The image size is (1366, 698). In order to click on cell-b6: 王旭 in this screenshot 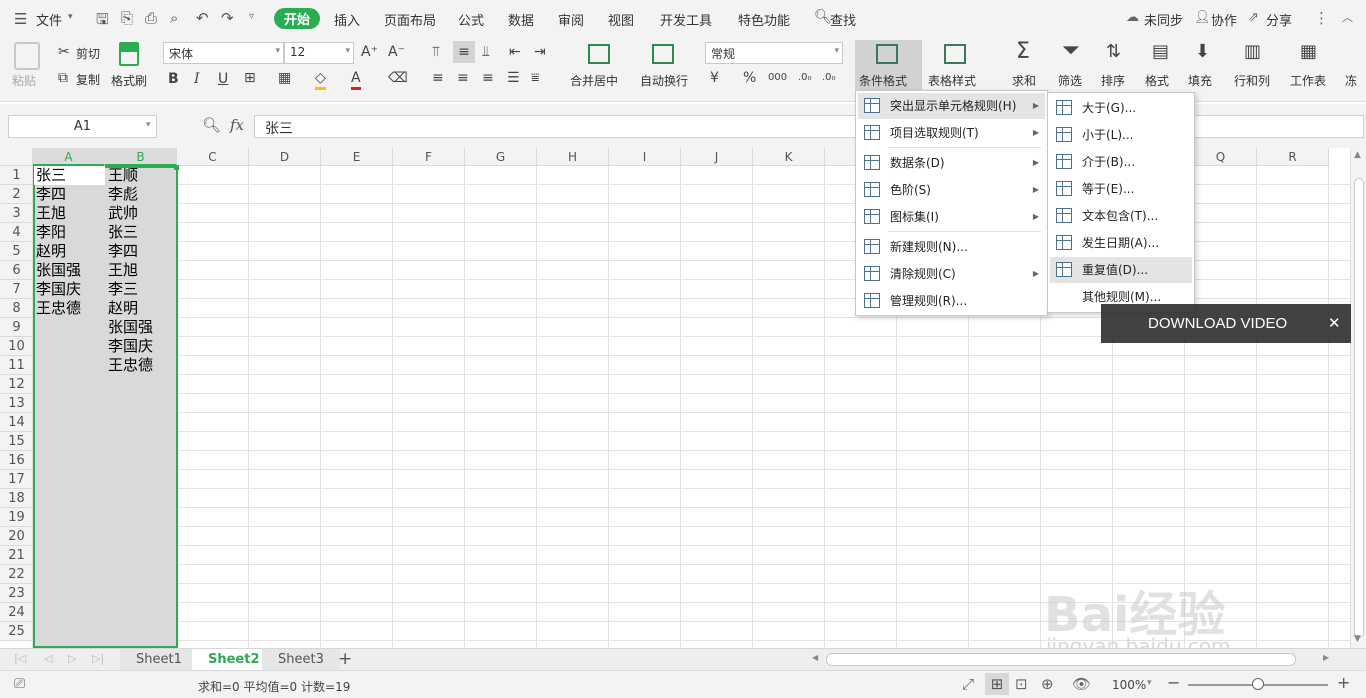, I will do `click(123, 270)`.